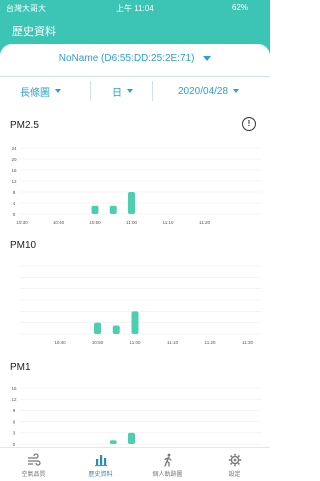 The height and width of the screenshot is (481, 320). I want to click on chart-type-dropdown: 長條圖, so click(40, 91).